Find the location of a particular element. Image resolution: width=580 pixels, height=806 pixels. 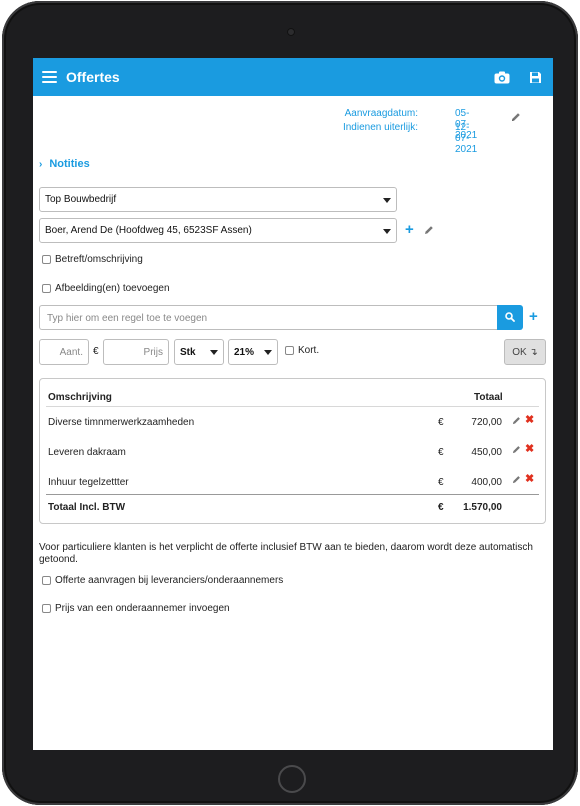

discount-checkbox-row: Kort. is located at coordinates (302, 350).